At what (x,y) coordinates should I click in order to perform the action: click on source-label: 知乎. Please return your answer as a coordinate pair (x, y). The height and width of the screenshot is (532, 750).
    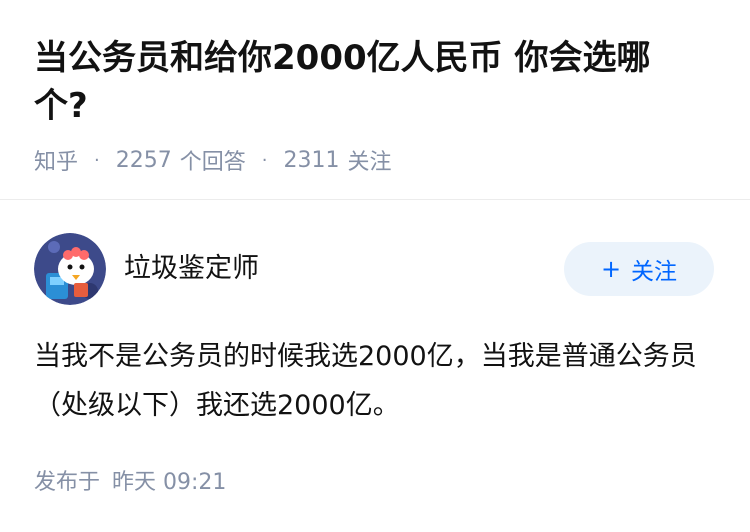
    Looking at the image, I should click on (56, 160).